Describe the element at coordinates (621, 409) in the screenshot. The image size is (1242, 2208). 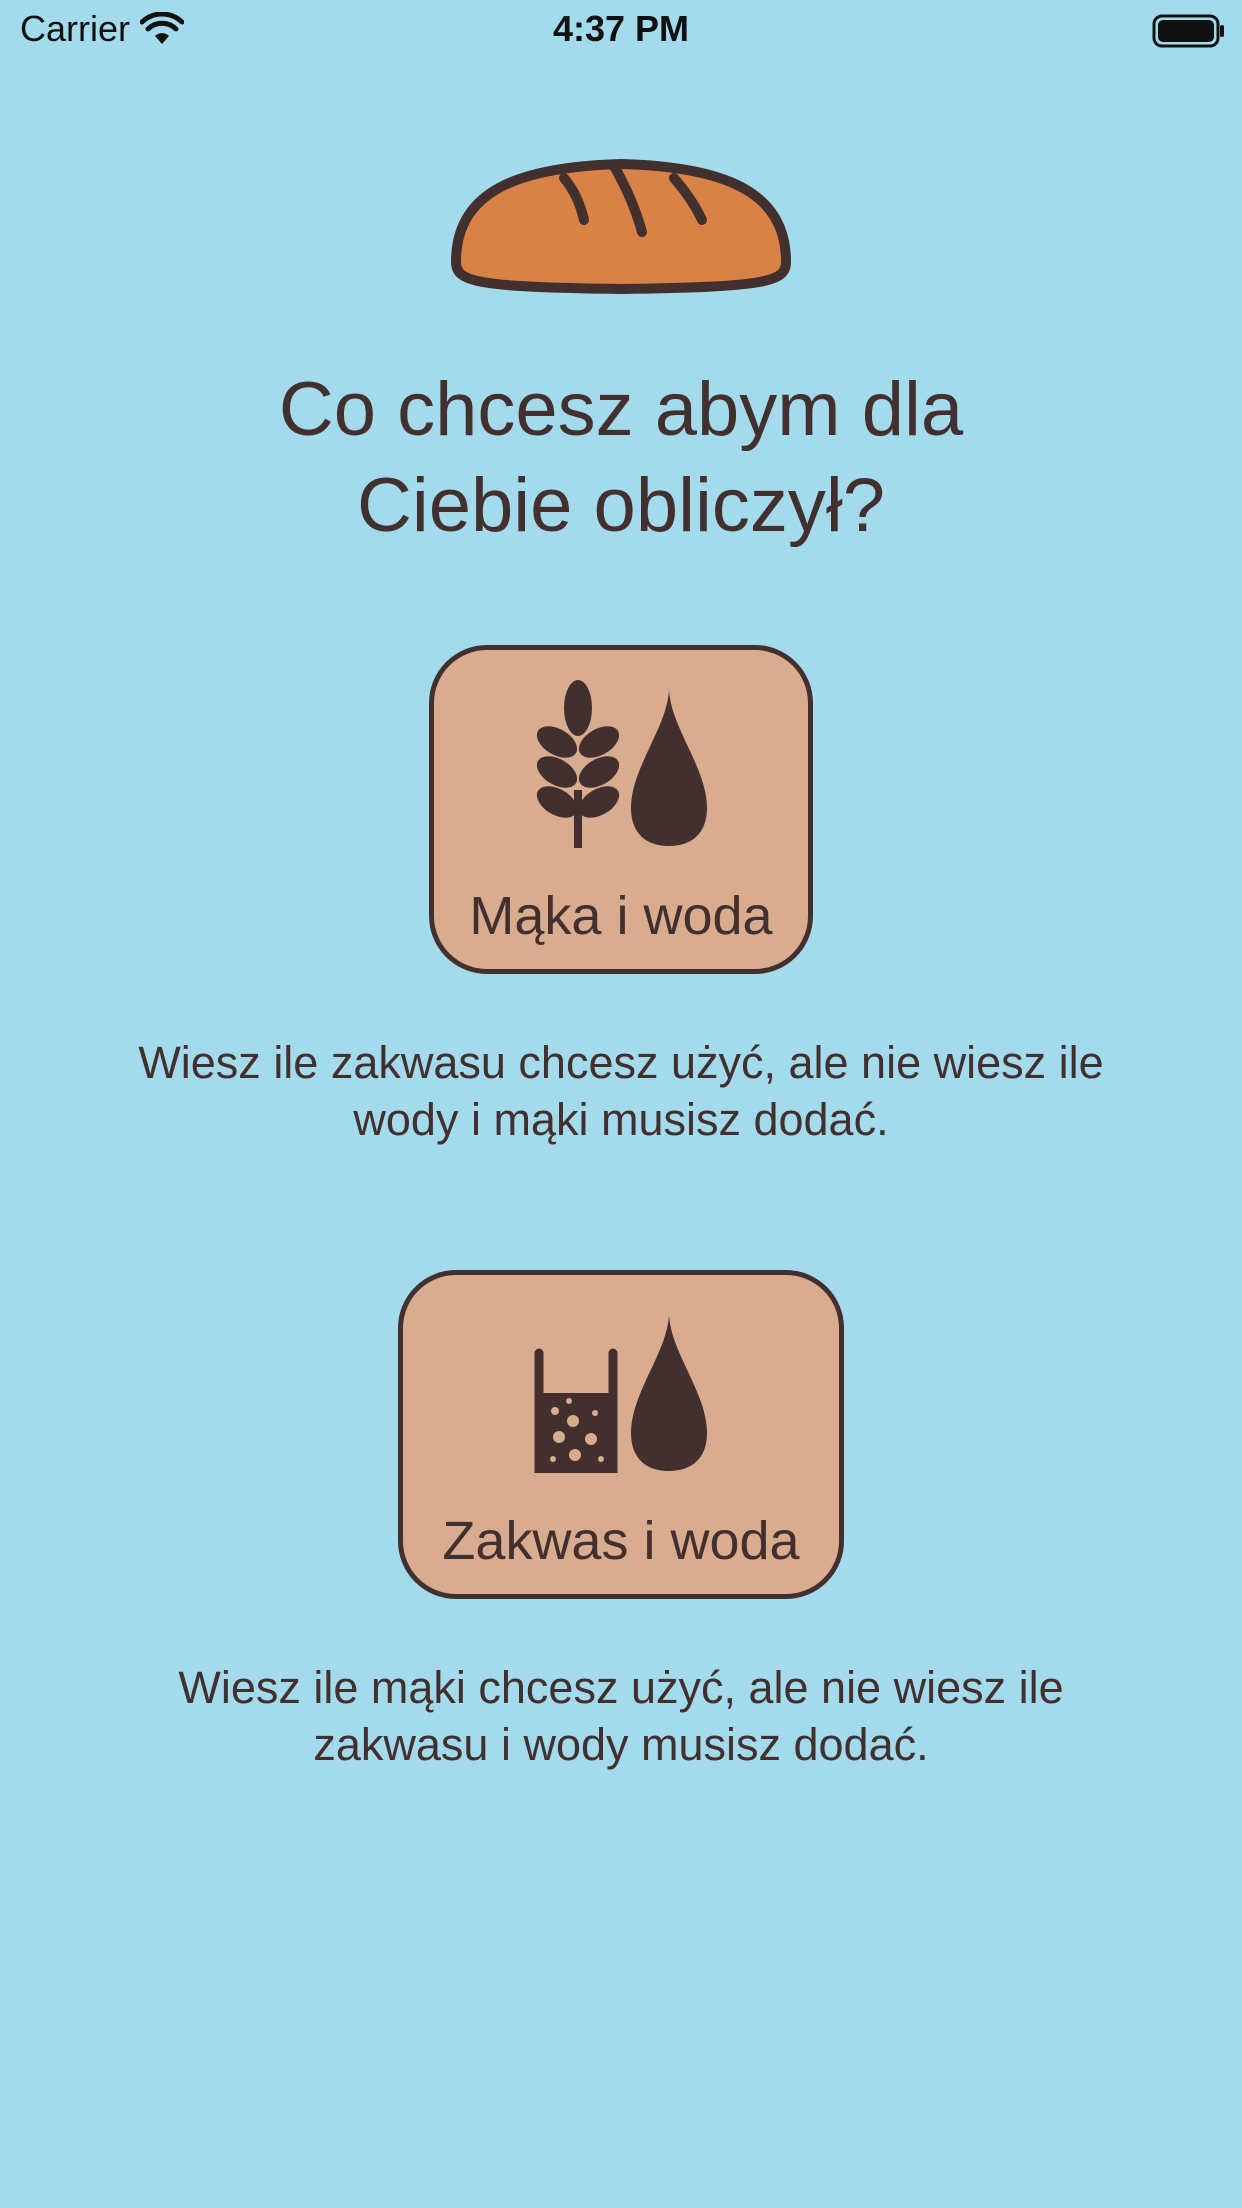
I see `title-line-1: Co chcesz abym dla` at that location.